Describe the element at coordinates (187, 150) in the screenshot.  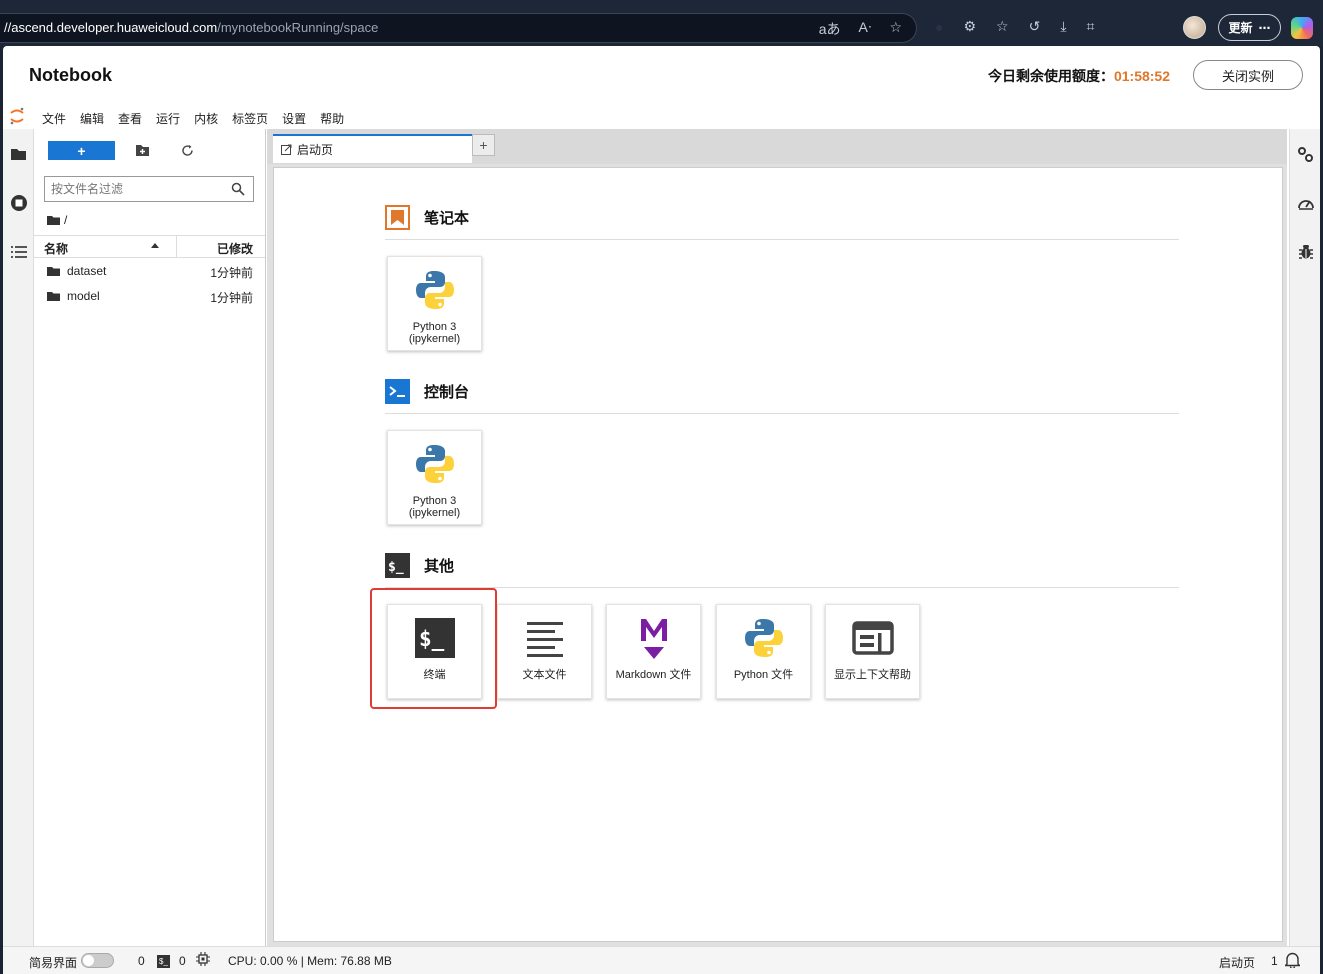
I see `refresh-icon` at that location.